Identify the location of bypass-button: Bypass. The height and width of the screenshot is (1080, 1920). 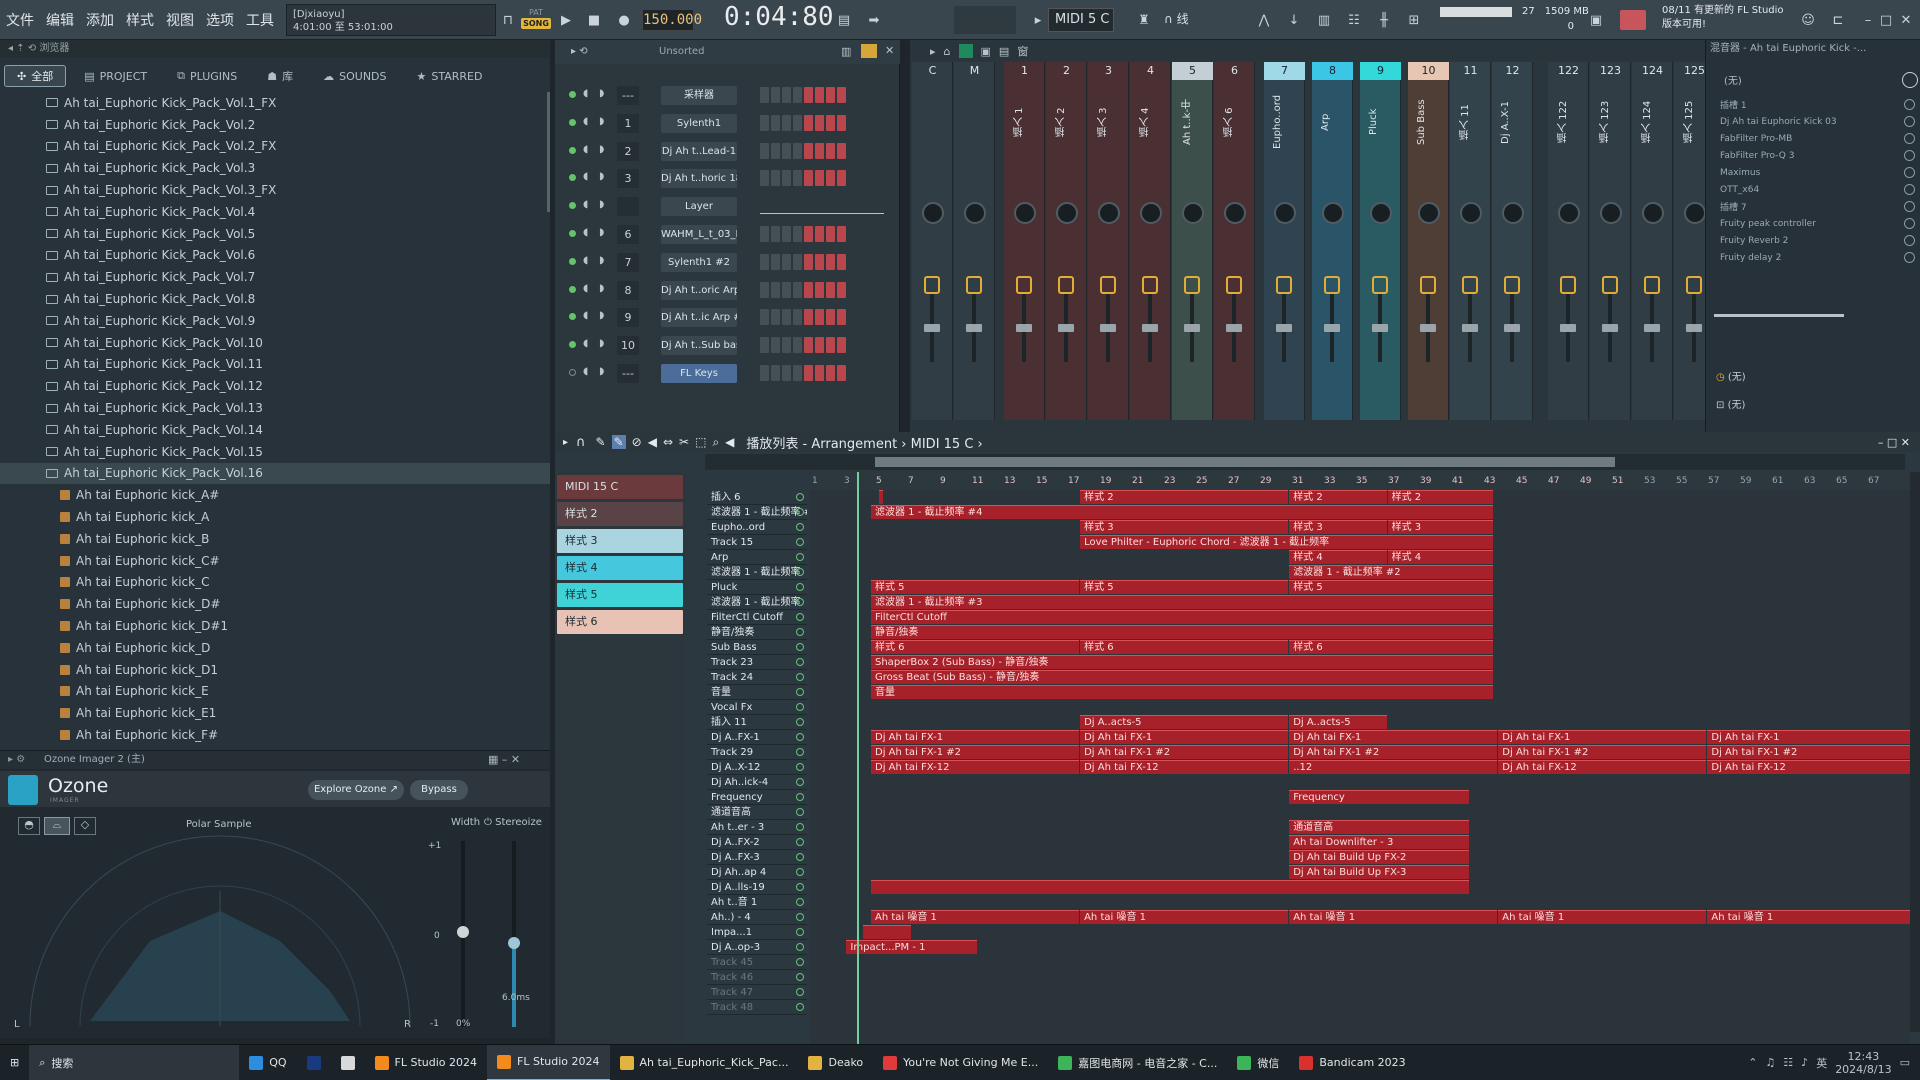
(439, 790).